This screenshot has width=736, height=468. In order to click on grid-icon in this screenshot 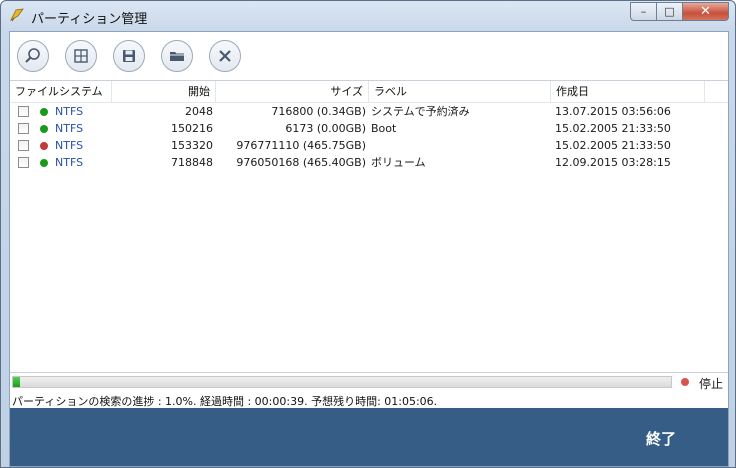, I will do `click(81, 56)`.